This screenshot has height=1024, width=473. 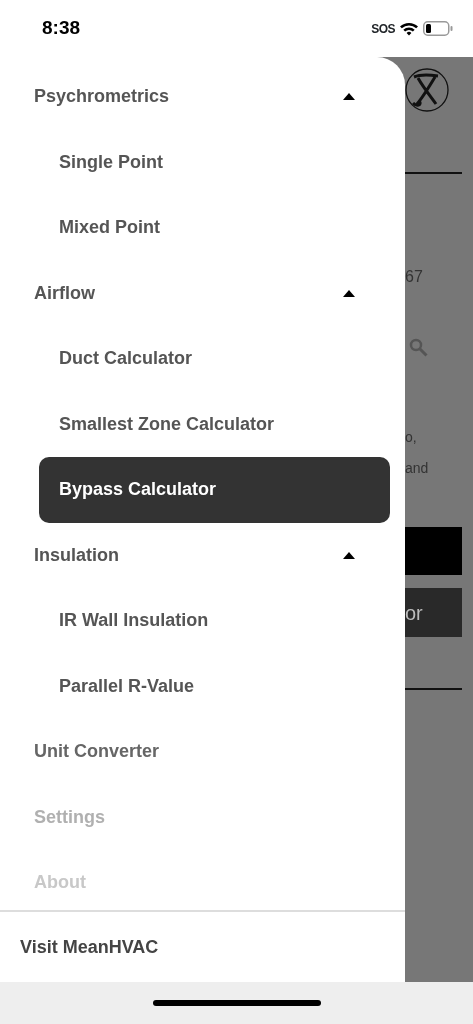 What do you see at coordinates (433, 612) in the screenshot?
I see `button-background` at bounding box center [433, 612].